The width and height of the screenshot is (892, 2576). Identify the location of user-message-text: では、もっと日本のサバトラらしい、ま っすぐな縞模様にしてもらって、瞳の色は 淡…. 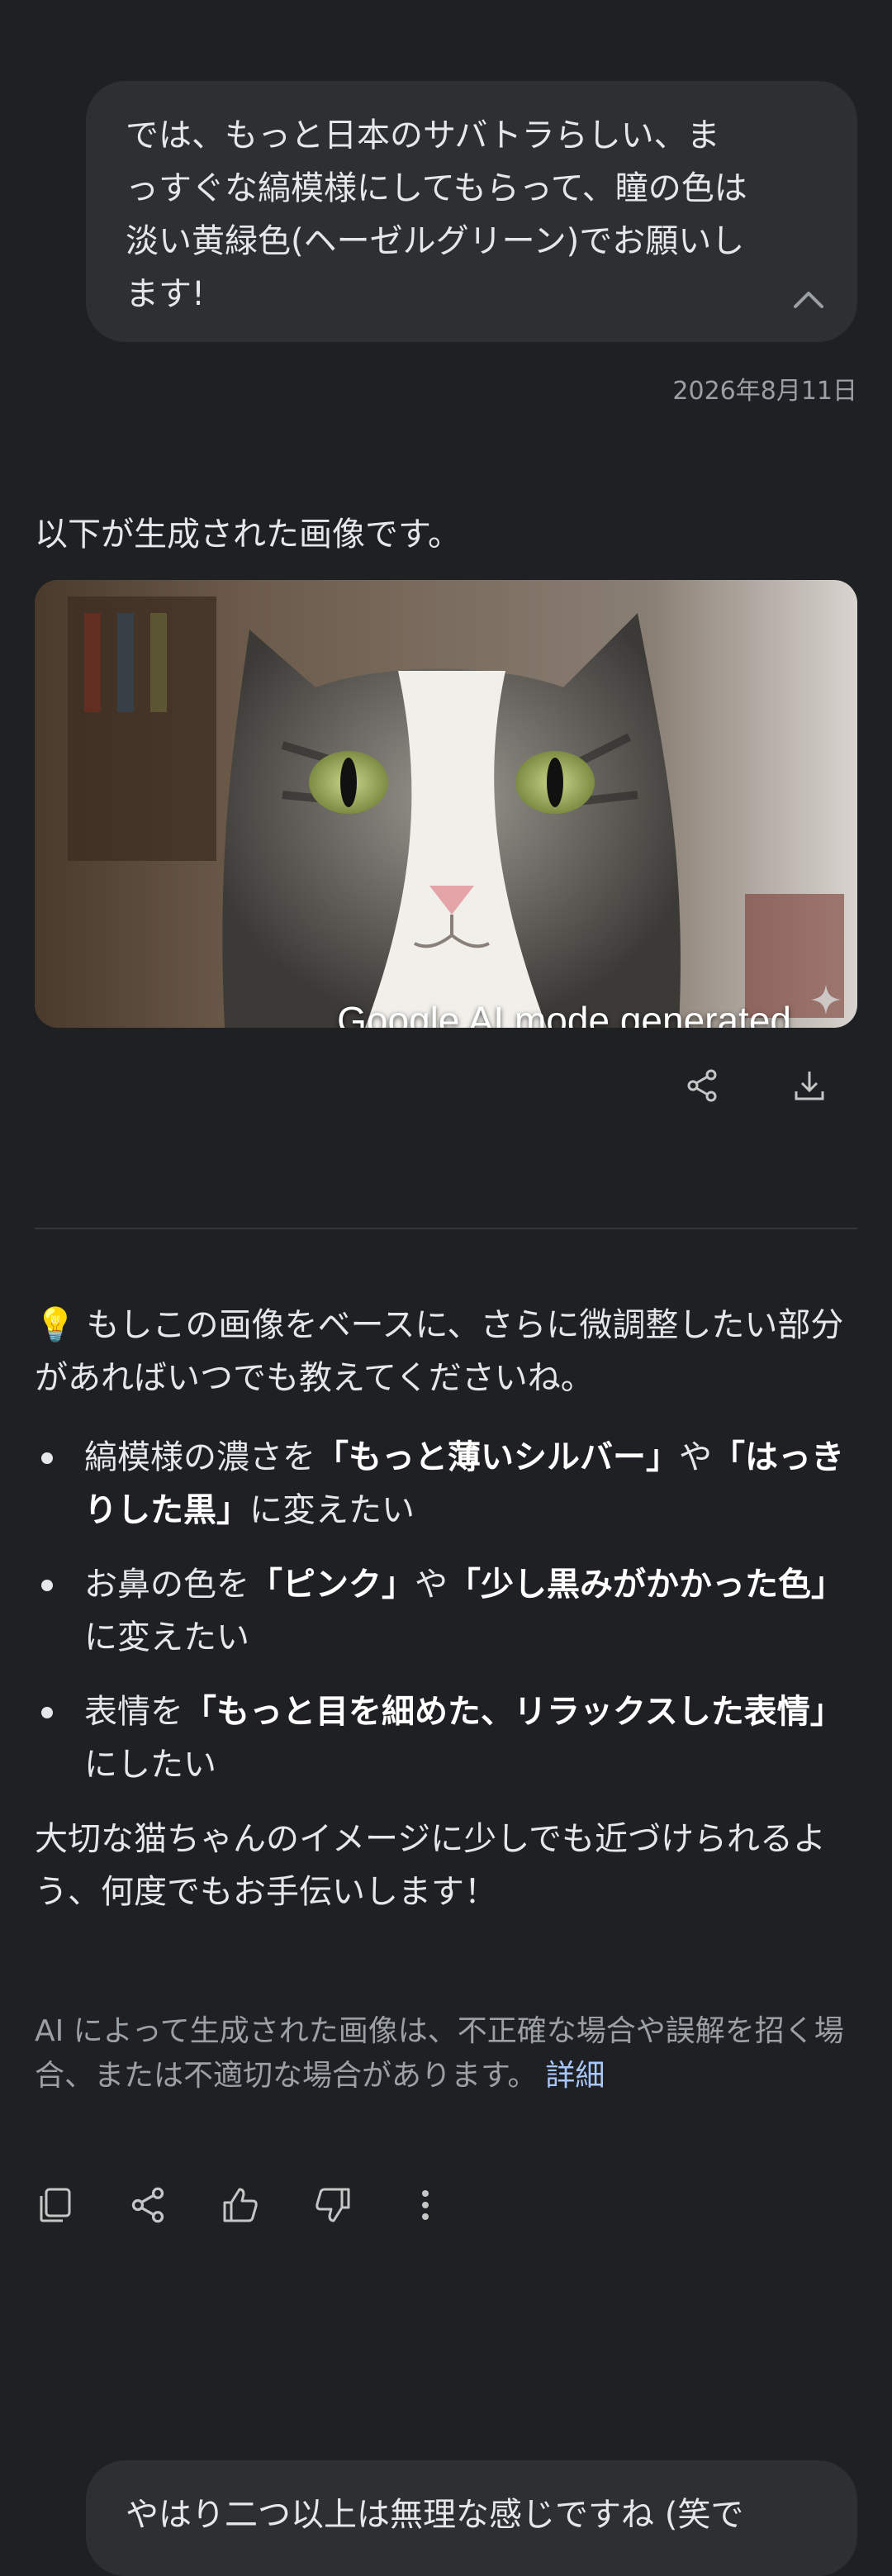
(436, 214).